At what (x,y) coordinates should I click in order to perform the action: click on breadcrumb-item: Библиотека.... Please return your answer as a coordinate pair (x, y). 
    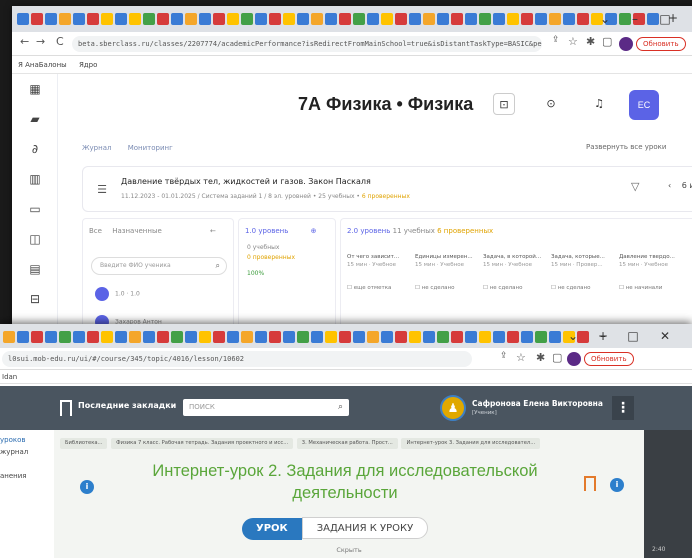
    Looking at the image, I should click on (84, 443).